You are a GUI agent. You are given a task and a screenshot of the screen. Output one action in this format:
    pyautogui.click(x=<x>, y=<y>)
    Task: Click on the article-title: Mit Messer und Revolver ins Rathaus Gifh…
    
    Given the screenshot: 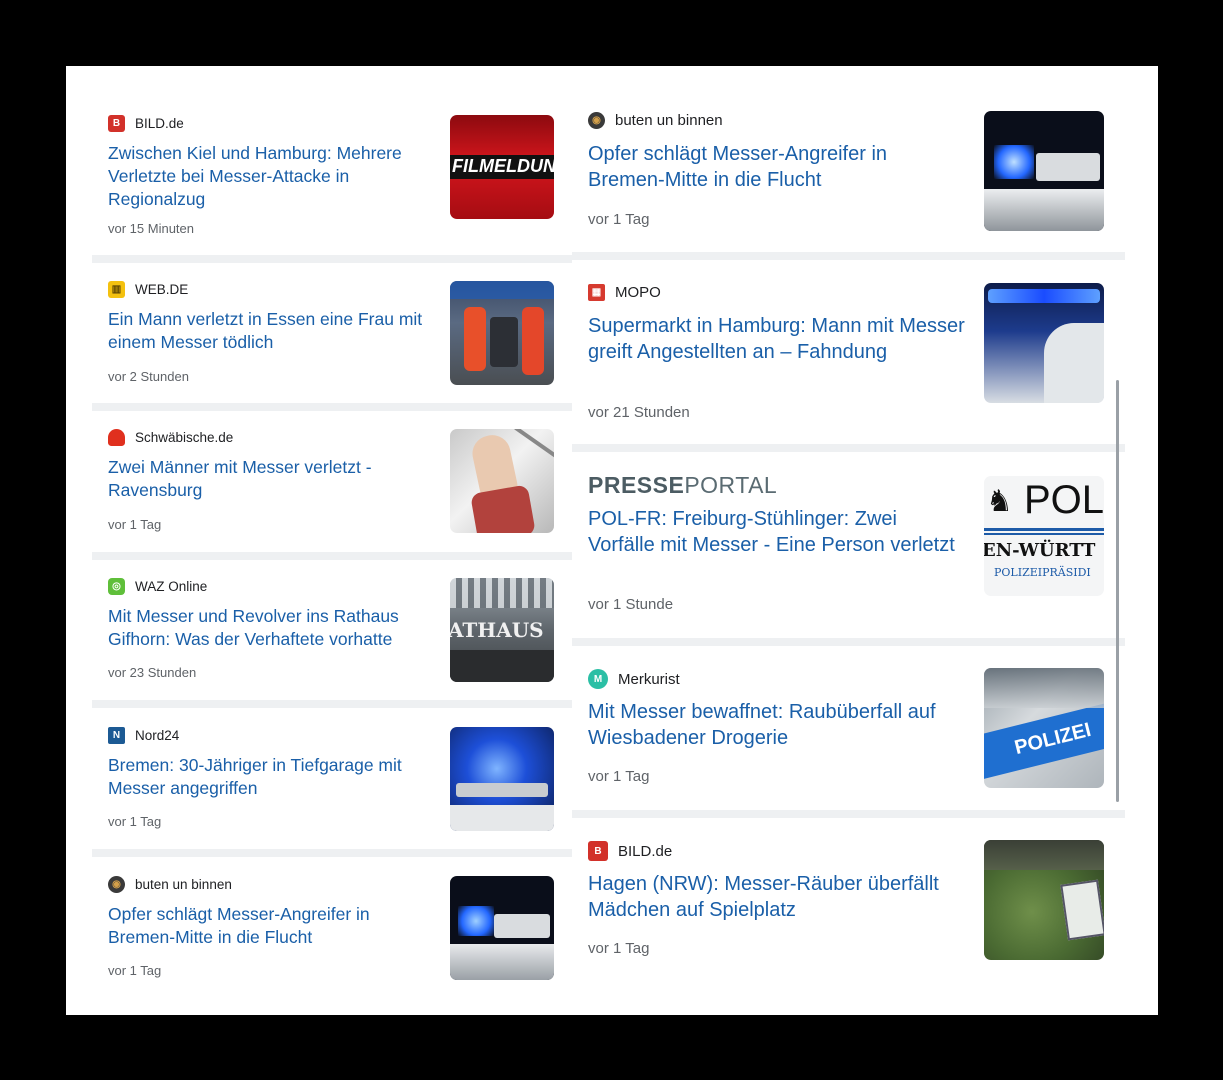 What is the action you would take?
    pyautogui.click(x=269, y=628)
    